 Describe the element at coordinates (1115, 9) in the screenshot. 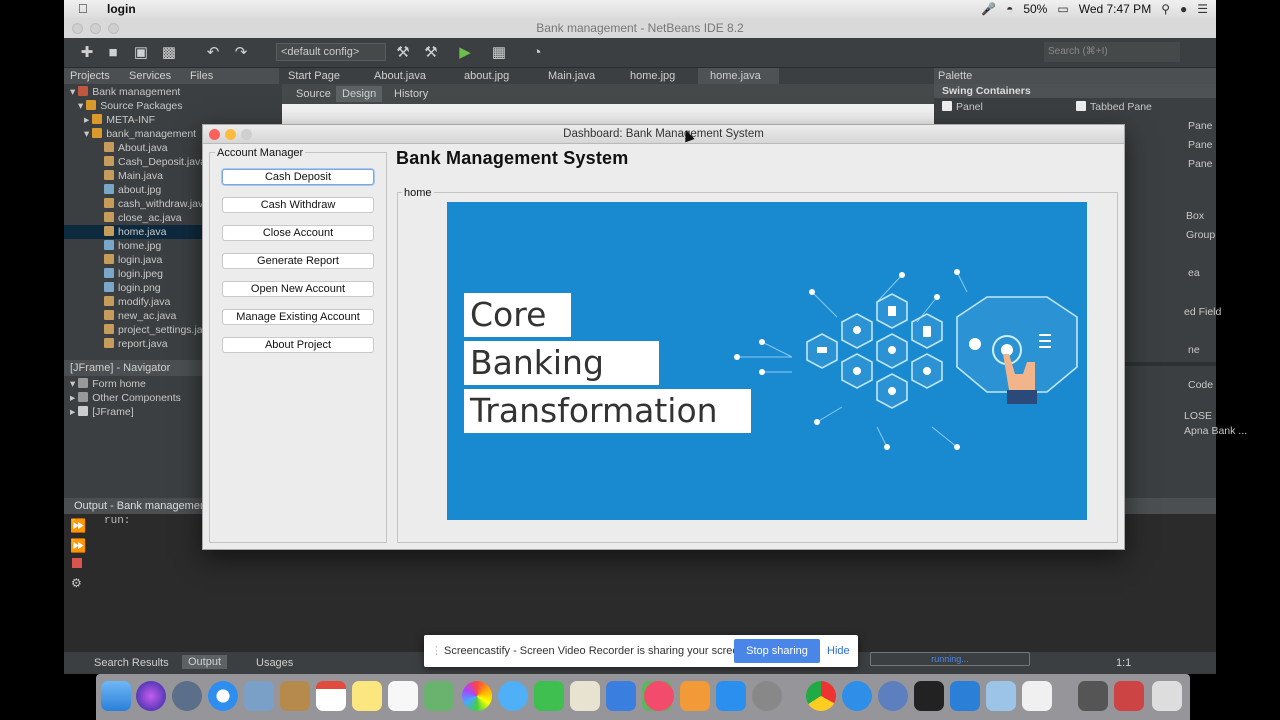

I see `menu-clock: Wed 7:47 PM` at that location.